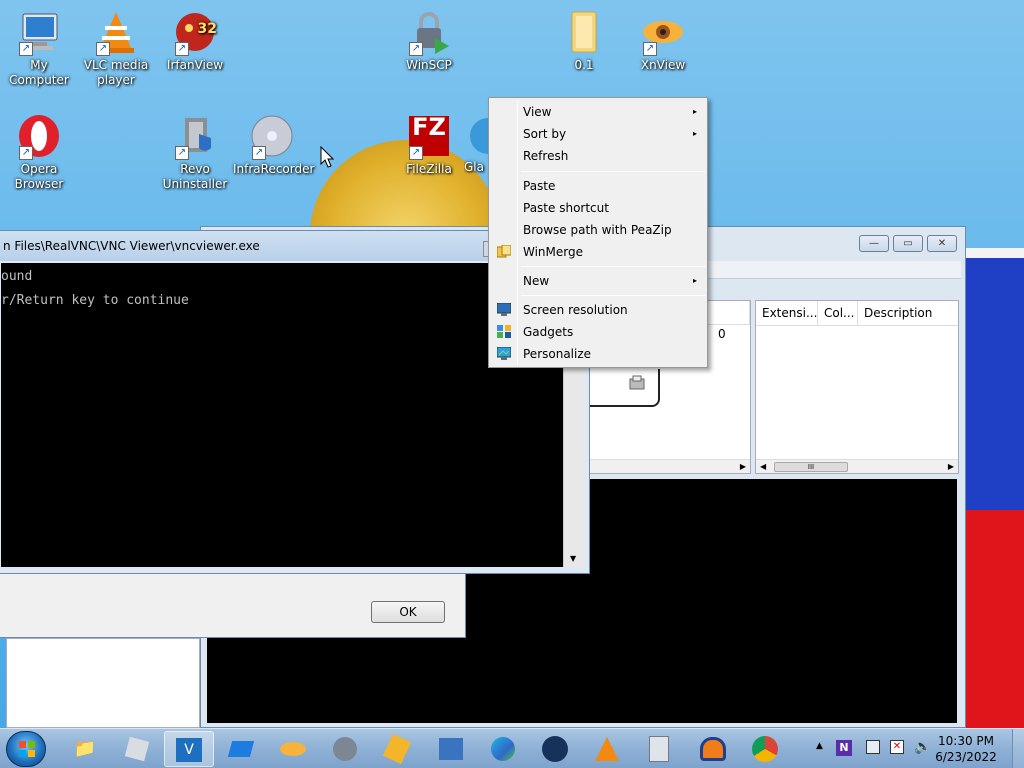 Image resolution: width=1024 pixels, height=768 pixels. Describe the element at coordinates (908, 243) in the screenshot. I see `maximize-button: ▭` at that location.